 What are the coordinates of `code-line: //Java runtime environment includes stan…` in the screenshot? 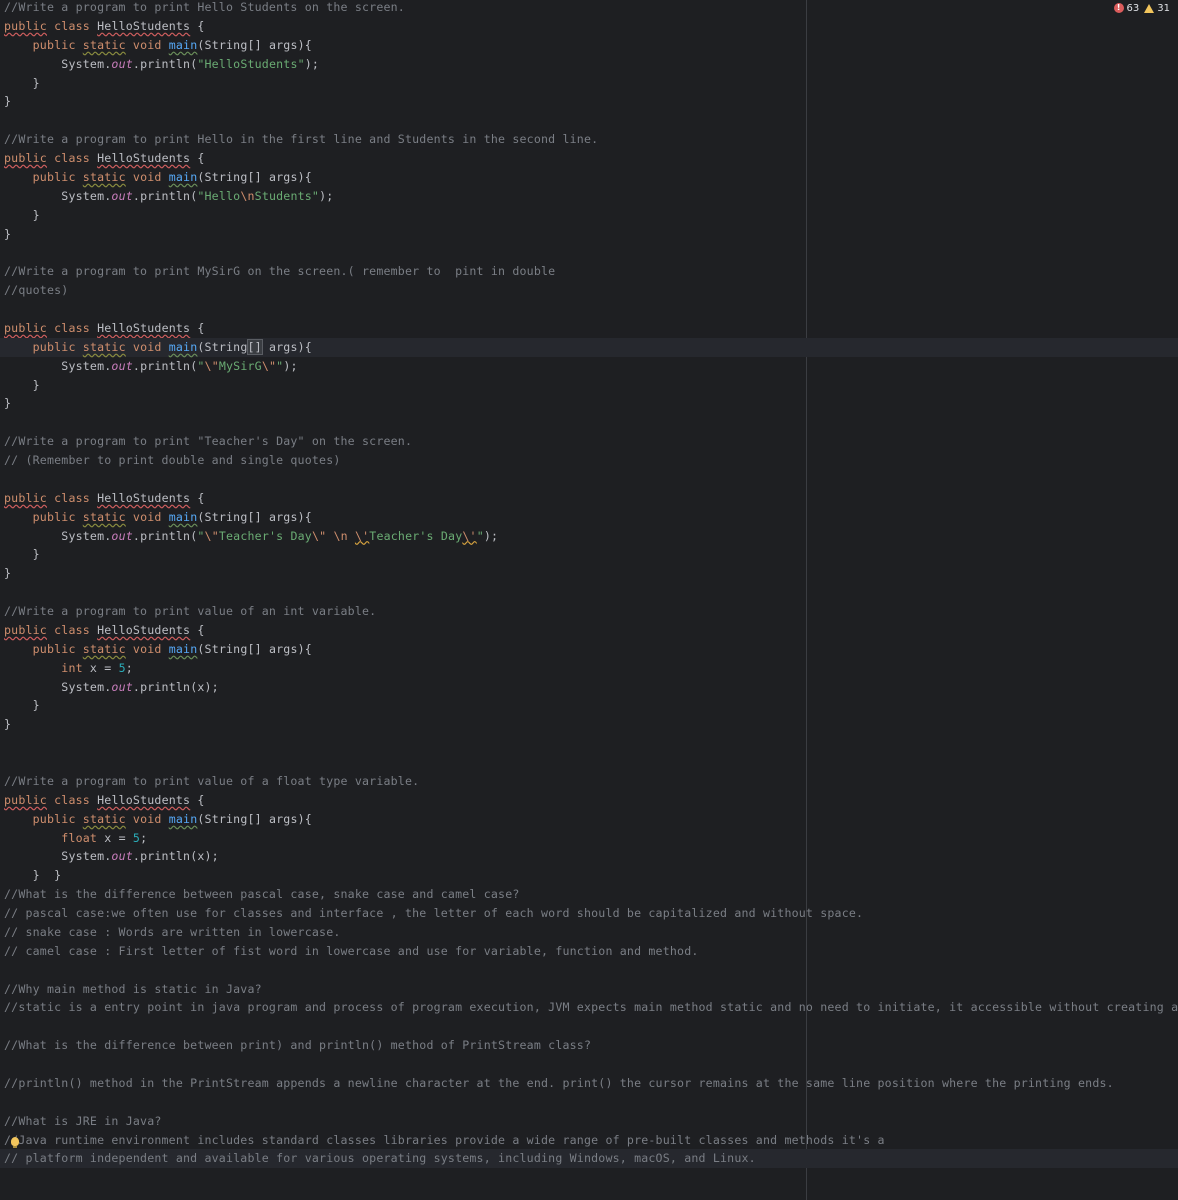 It's located at (589, 1140).